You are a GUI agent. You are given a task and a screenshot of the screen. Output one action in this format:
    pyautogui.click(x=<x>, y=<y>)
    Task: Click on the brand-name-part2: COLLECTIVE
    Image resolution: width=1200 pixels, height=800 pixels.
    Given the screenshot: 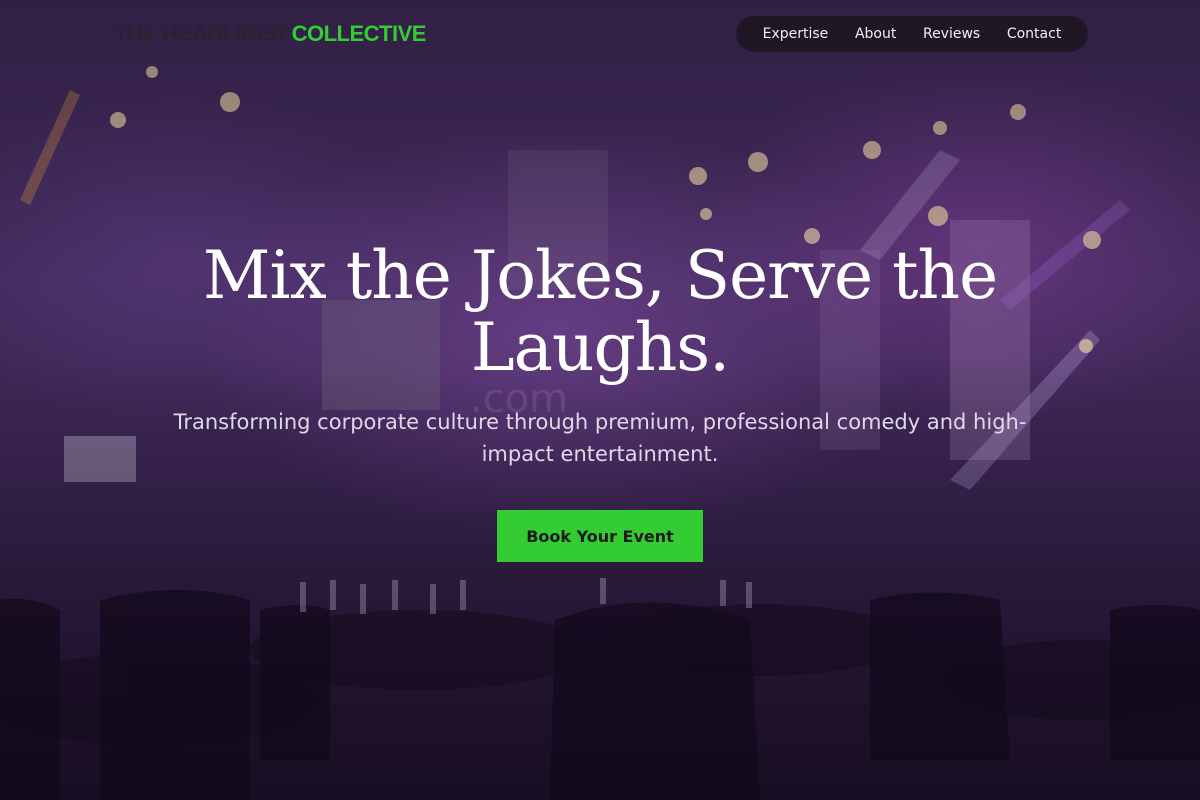 What is the action you would take?
    pyautogui.click(x=359, y=33)
    